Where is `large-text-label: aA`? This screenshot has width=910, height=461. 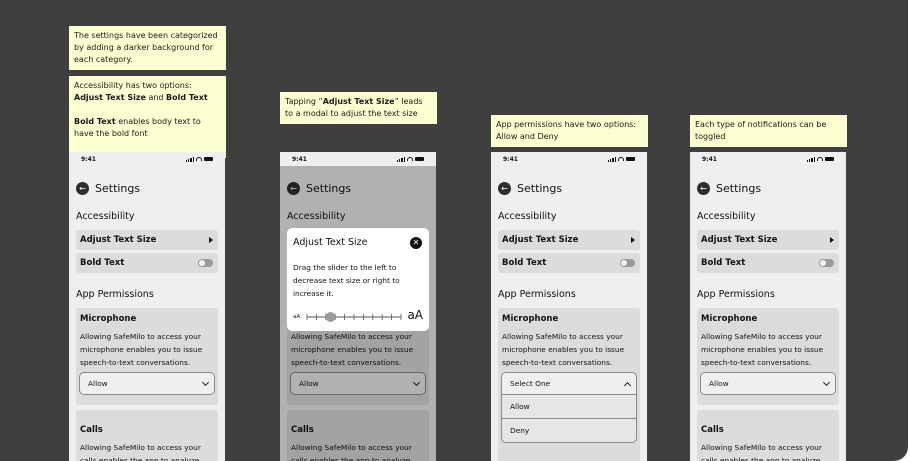
large-text-label: aA is located at coordinates (415, 315).